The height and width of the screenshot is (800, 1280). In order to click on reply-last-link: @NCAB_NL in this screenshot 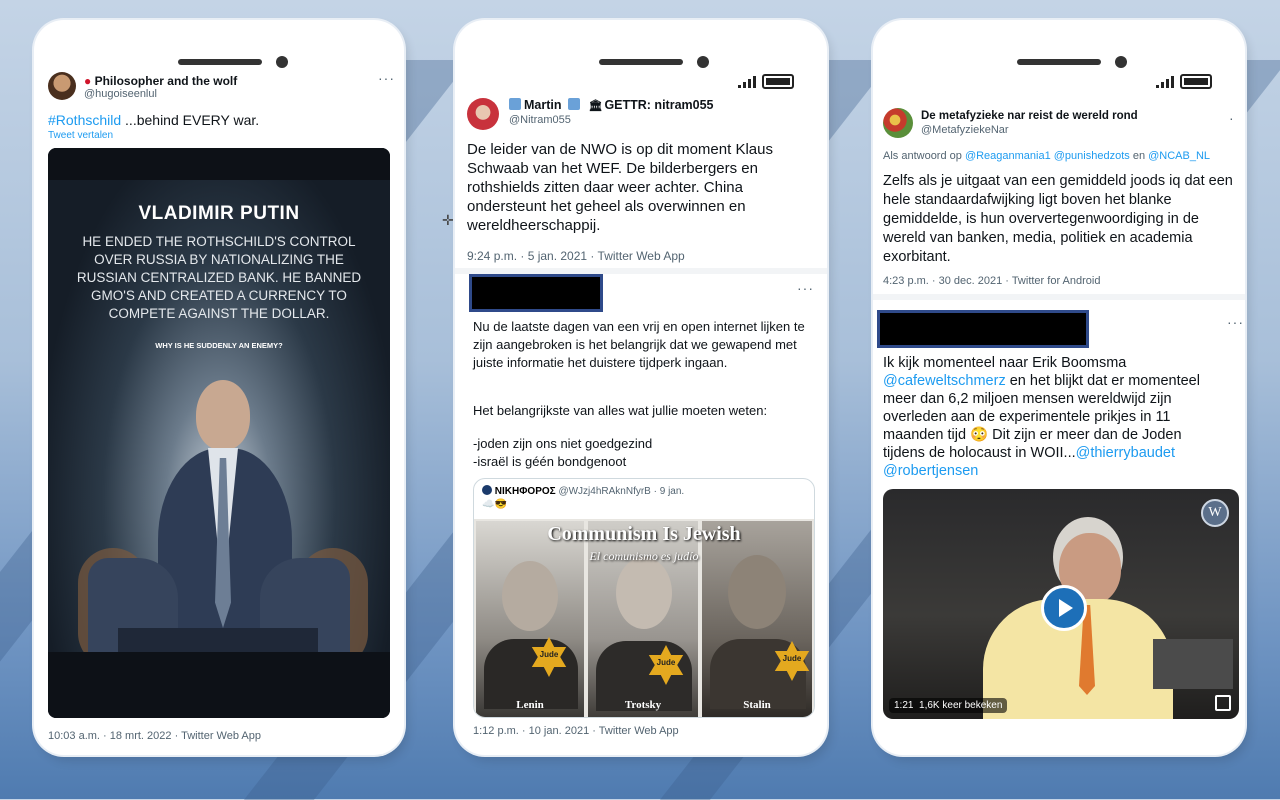, I will do `click(1179, 156)`.